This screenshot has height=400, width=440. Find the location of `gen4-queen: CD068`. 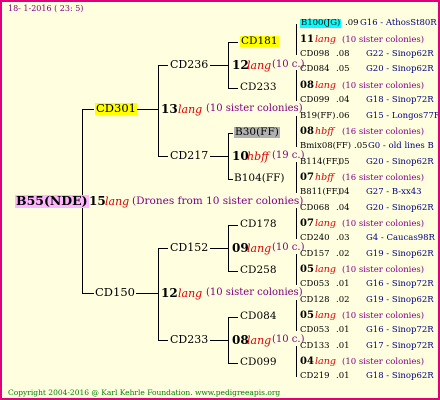

gen4-queen: CD068 is located at coordinates (315, 208).